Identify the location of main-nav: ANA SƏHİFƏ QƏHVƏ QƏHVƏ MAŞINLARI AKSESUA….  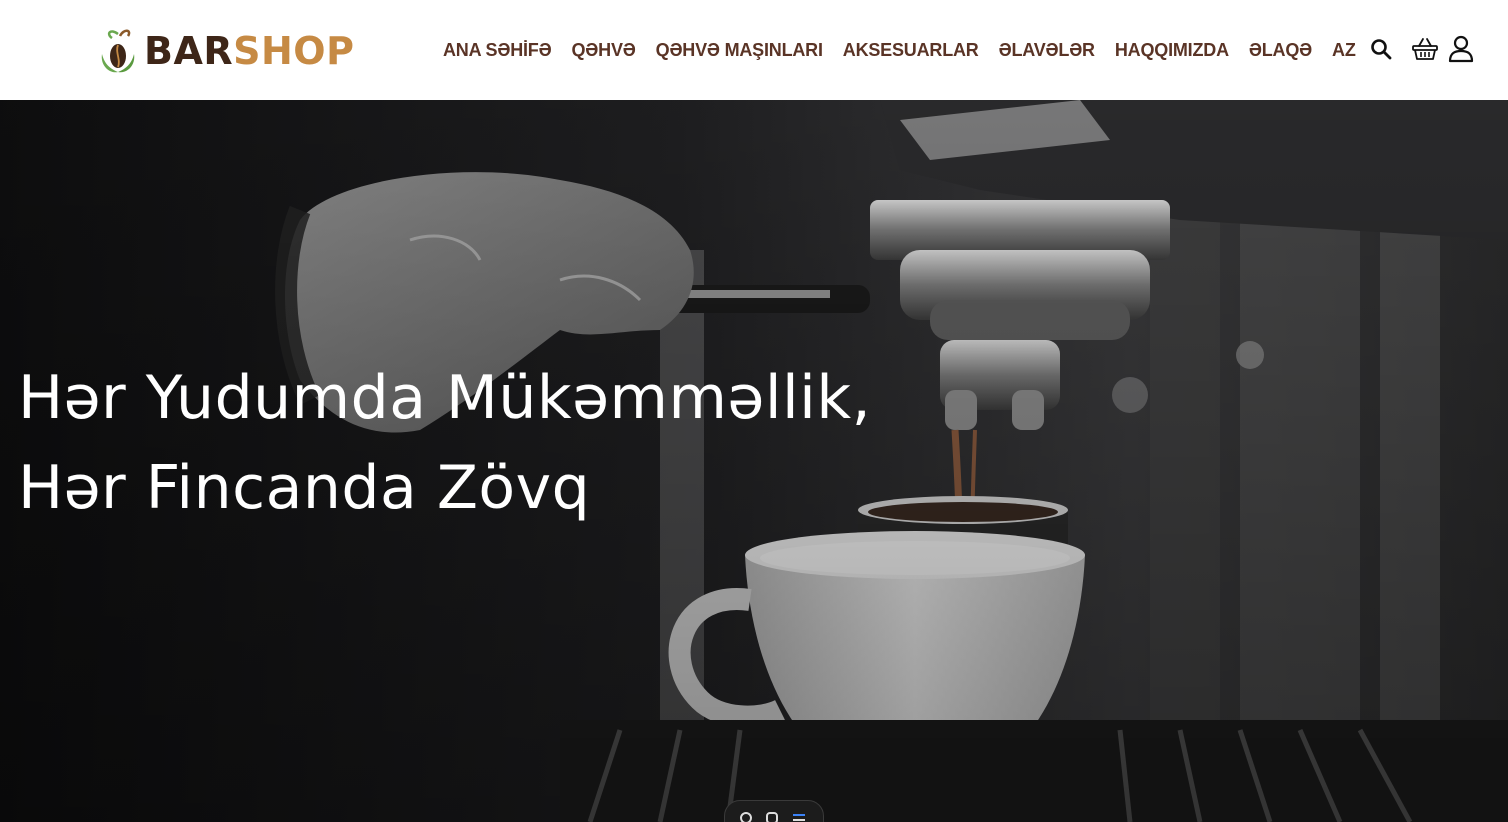
(901, 50).